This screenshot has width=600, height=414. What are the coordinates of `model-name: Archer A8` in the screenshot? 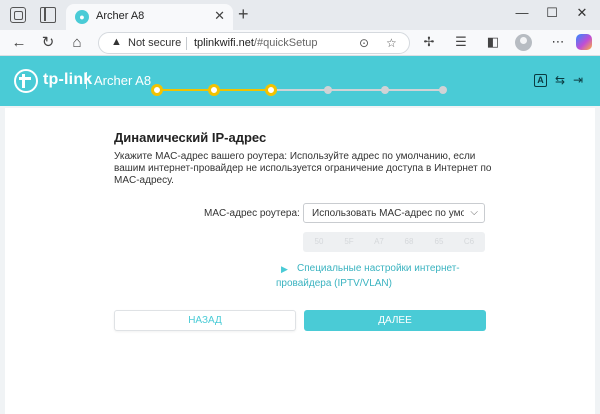 It's located at (123, 80).